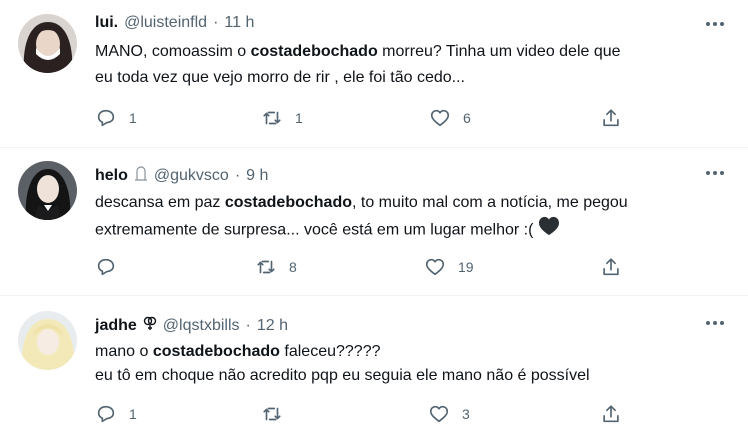 The width and height of the screenshot is (748, 440). Describe the element at coordinates (466, 267) in the screenshot. I see `like-count: 19` at that location.